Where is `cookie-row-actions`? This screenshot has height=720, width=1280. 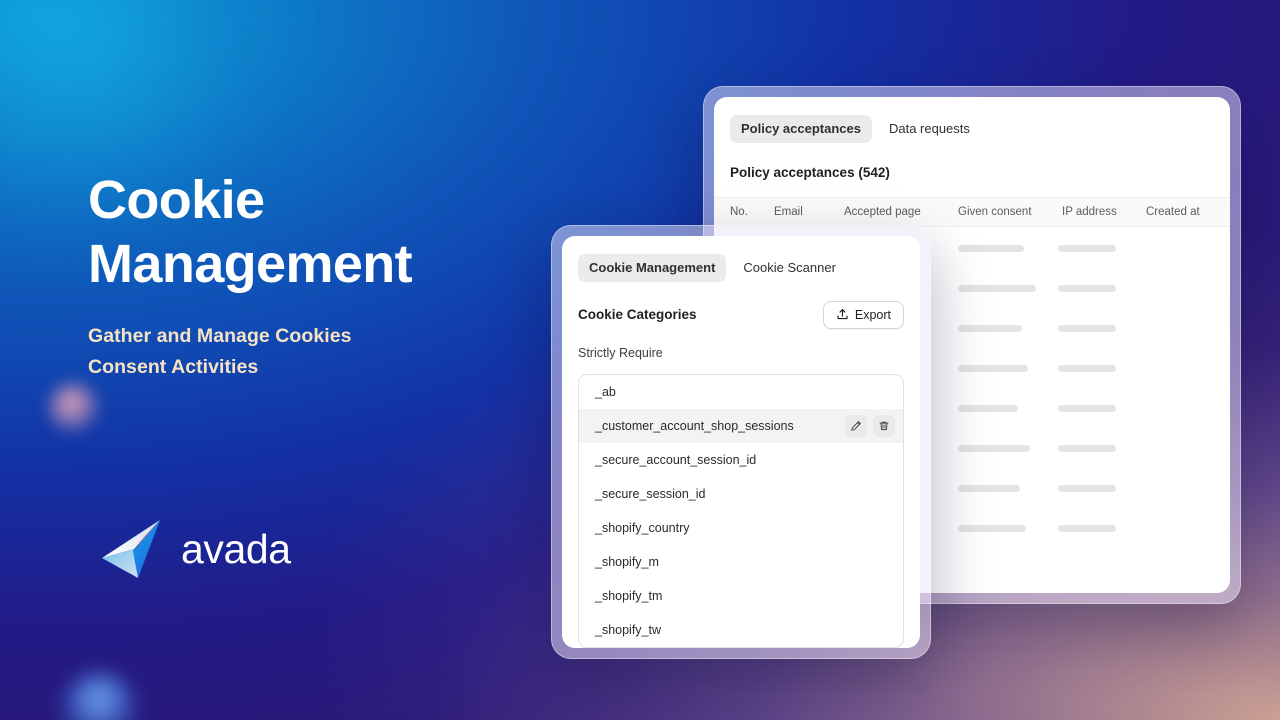
cookie-row-actions is located at coordinates (870, 425).